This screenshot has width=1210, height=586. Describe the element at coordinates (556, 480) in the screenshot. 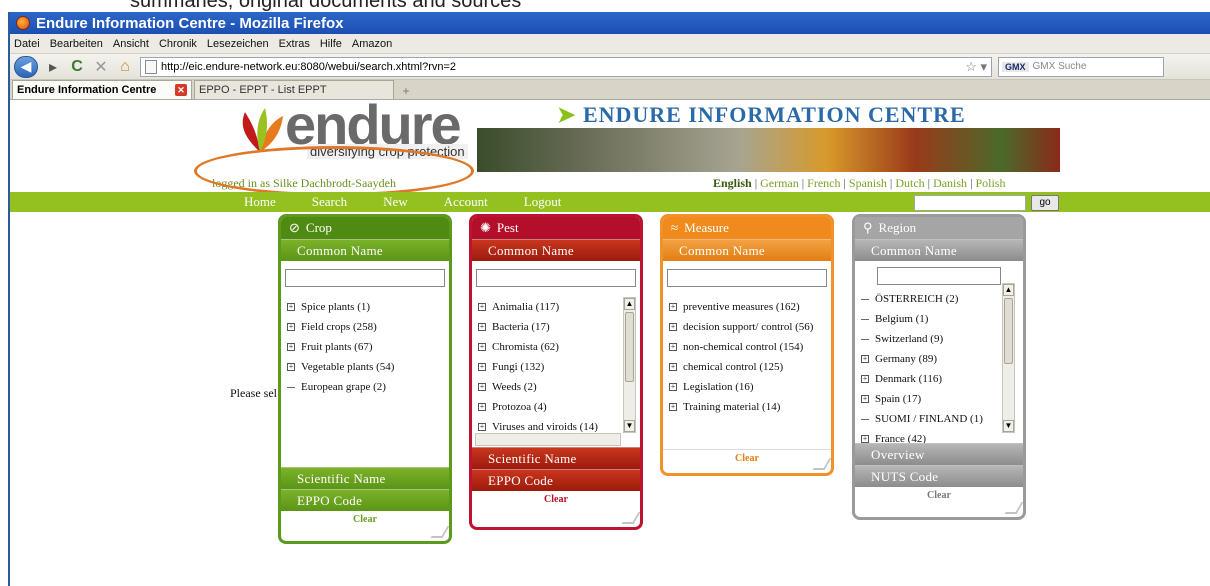

I see `pest-eppo-code-tab: EPPO Code` at that location.